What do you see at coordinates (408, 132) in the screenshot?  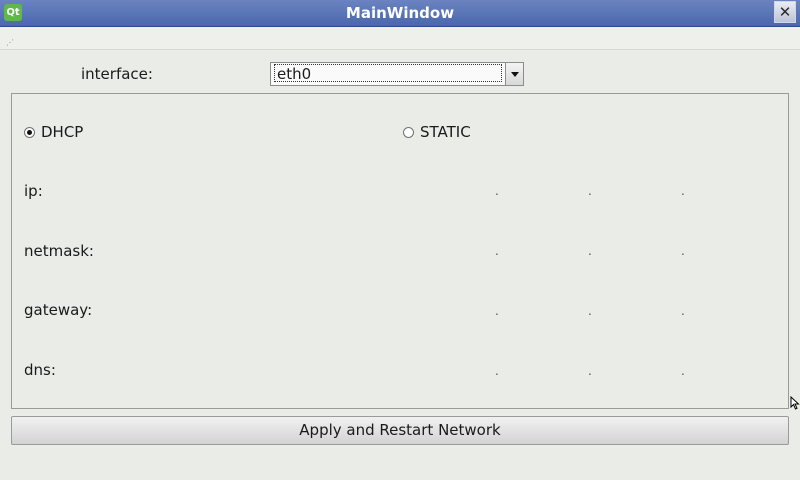 I see `radio-unchecked-icon` at bounding box center [408, 132].